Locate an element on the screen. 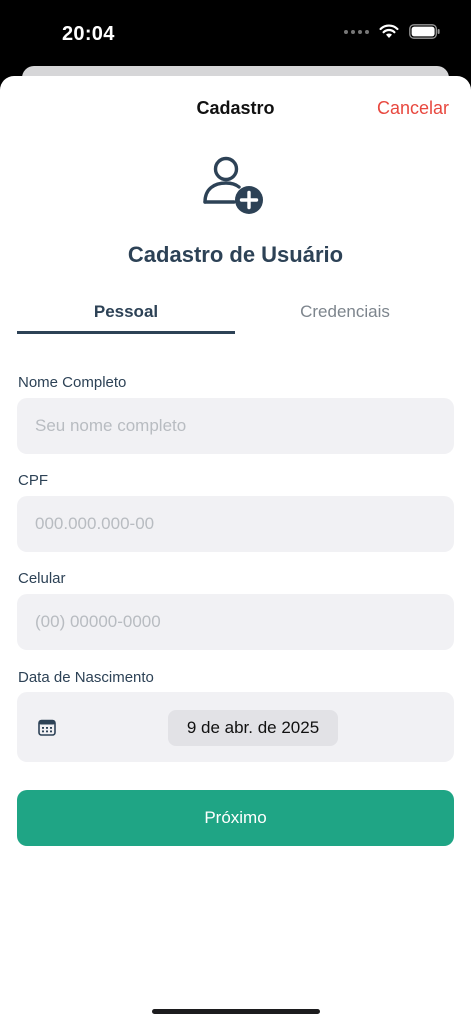 Image resolution: width=471 pixels, height=1024 pixels. wifi-icon is located at coordinates (389, 31).